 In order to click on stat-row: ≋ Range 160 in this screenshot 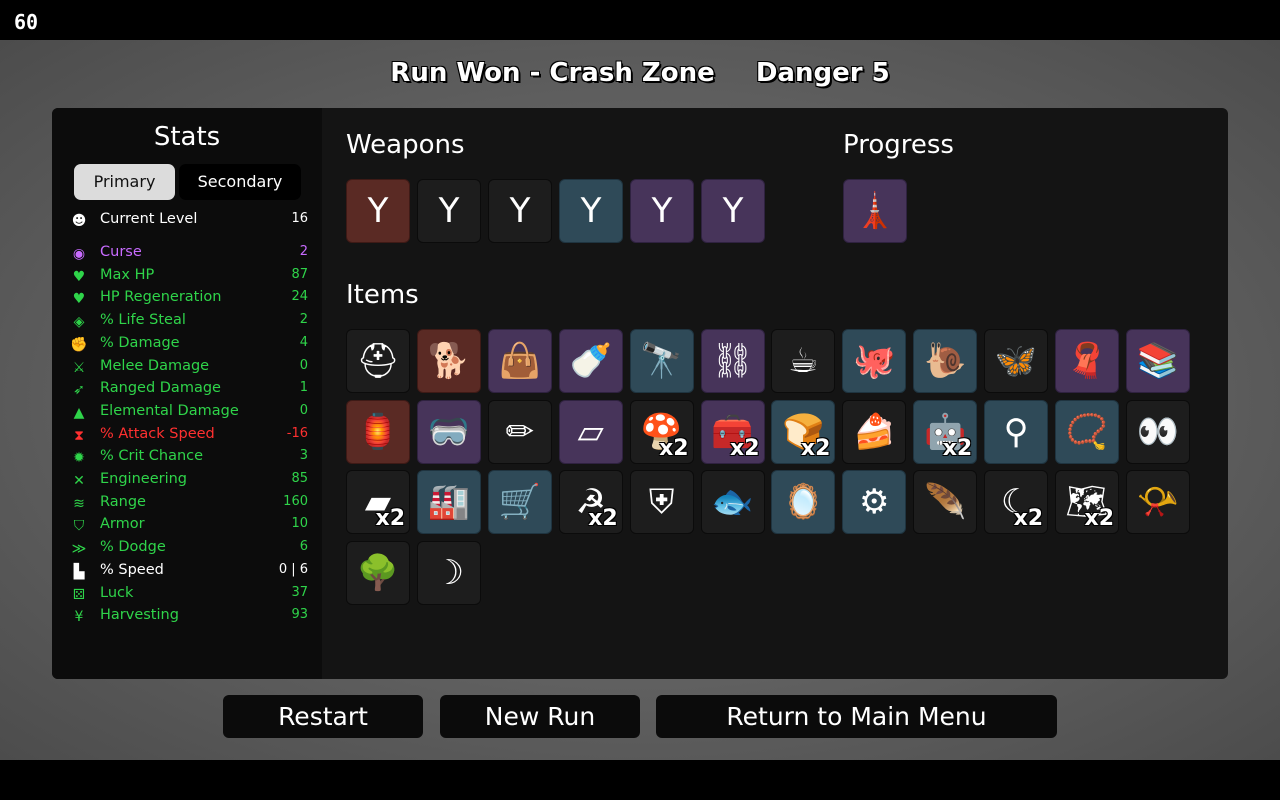, I will do `click(188, 503)`.